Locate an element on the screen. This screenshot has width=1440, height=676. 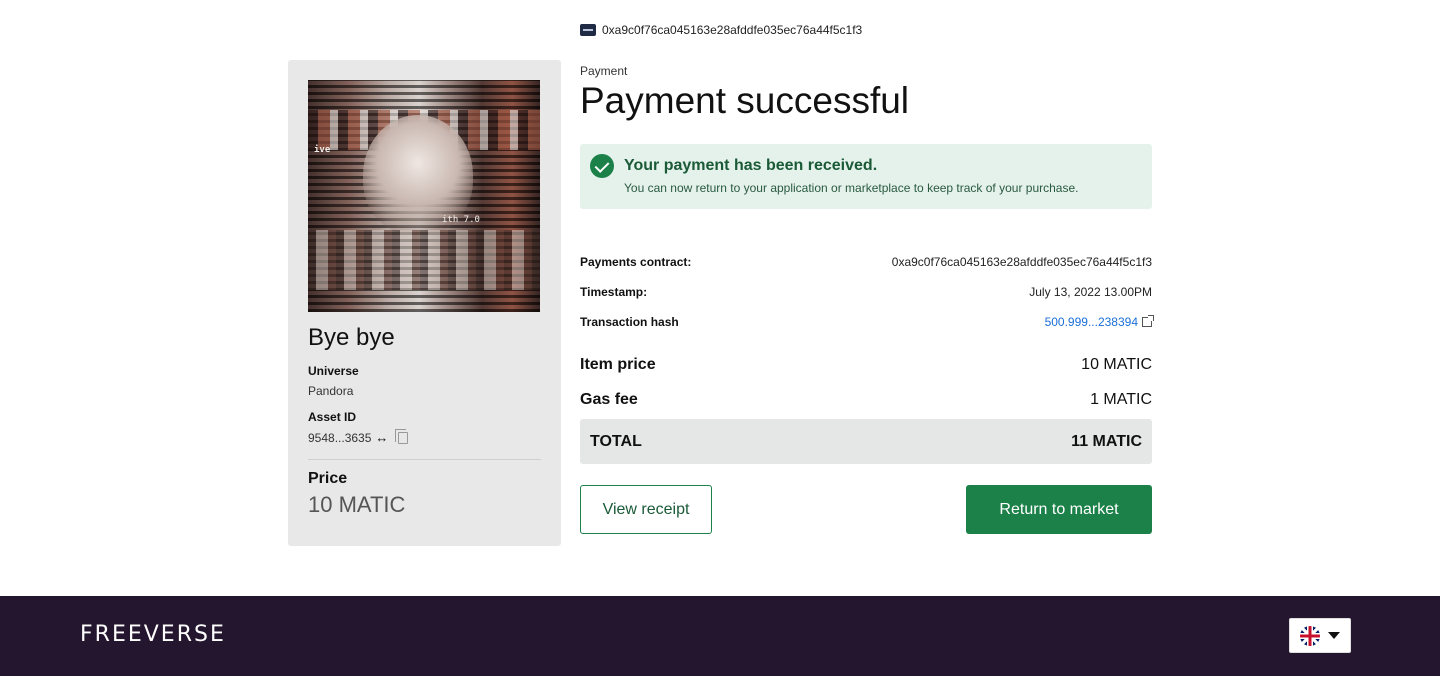
asset-image: ive ith 7.0 is located at coordinates (424, 196).